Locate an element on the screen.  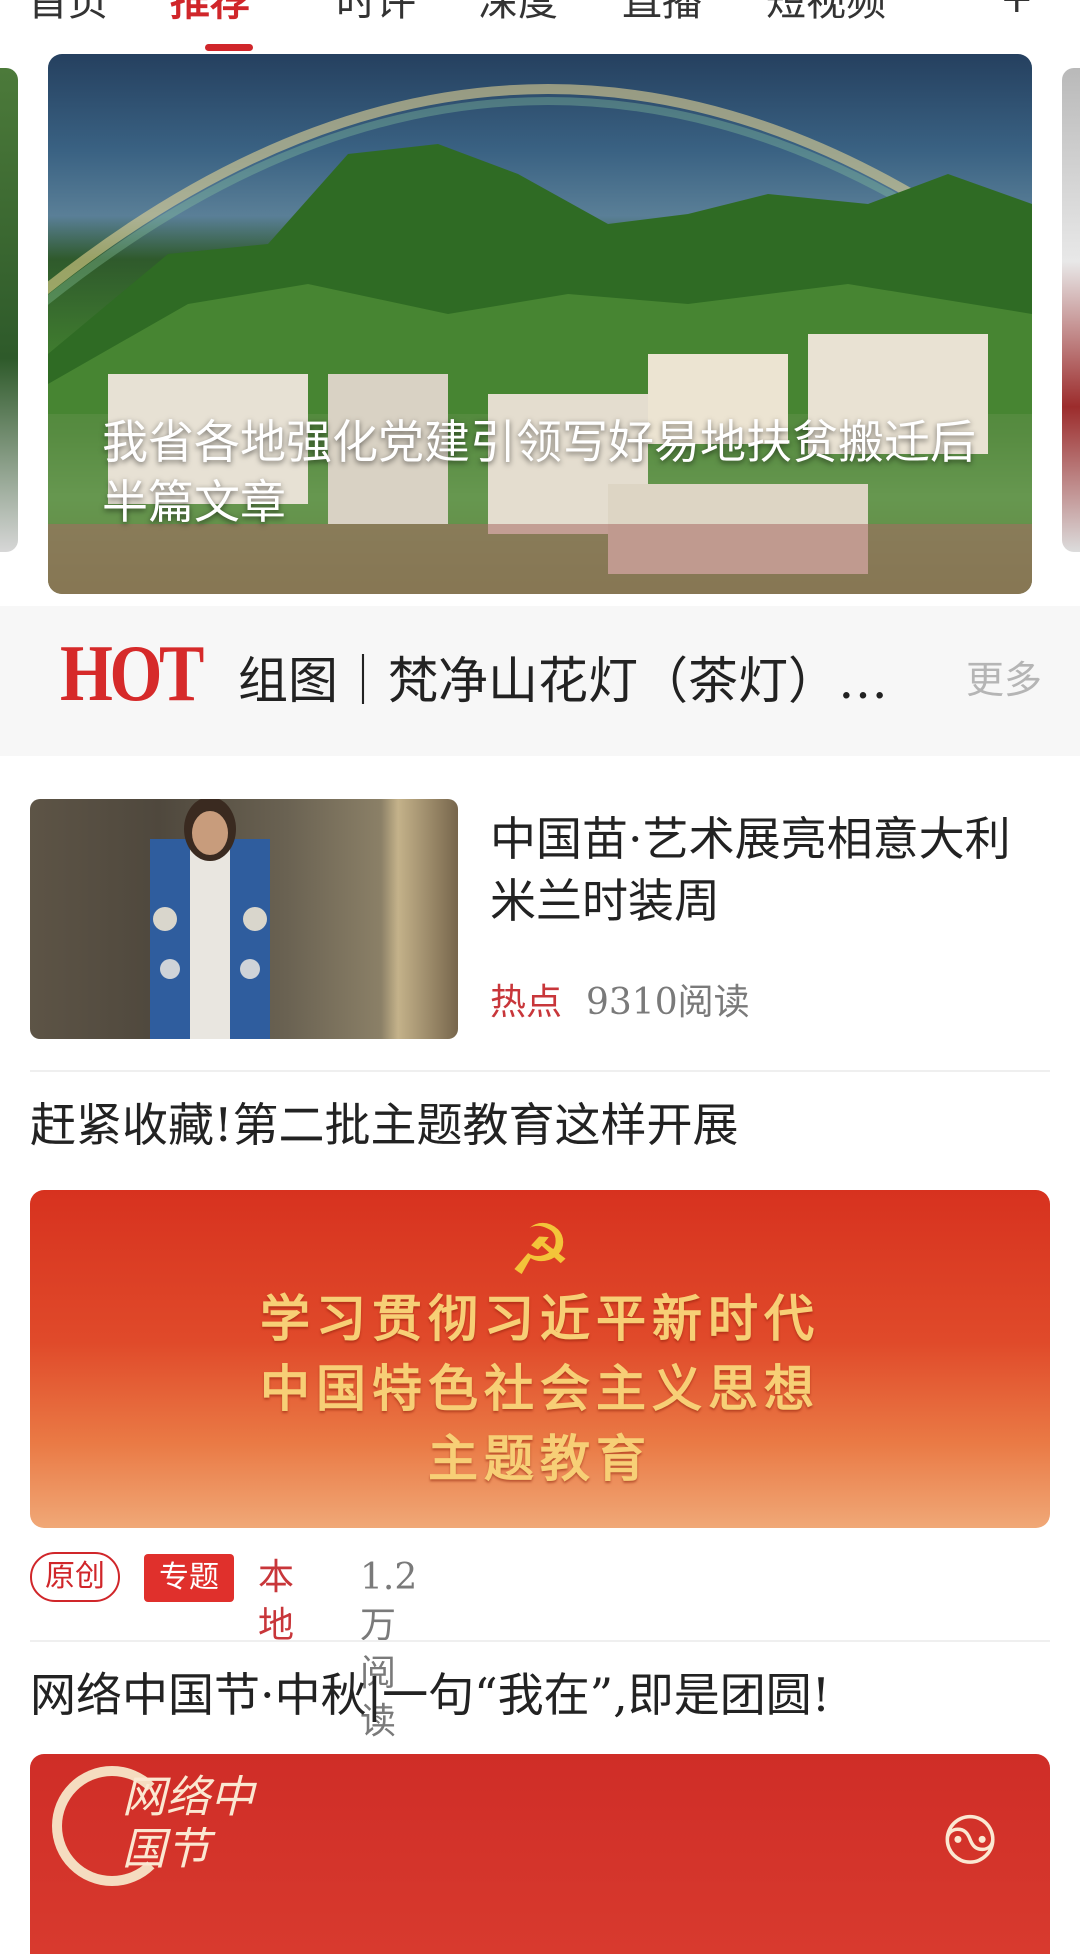
hot-news-bar: HOT 组图｜梵净山花灯（茶灯）… 更多 is located at coordinates (540, 681).